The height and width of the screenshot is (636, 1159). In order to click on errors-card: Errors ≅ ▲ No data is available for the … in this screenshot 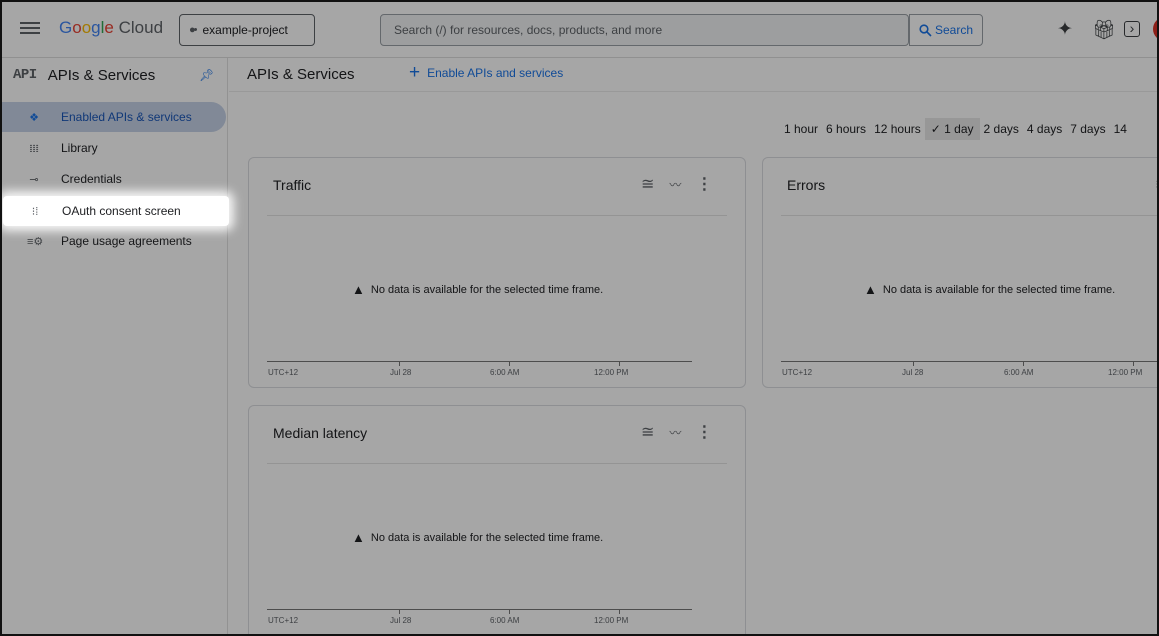, I will do `click(959, 272)`.